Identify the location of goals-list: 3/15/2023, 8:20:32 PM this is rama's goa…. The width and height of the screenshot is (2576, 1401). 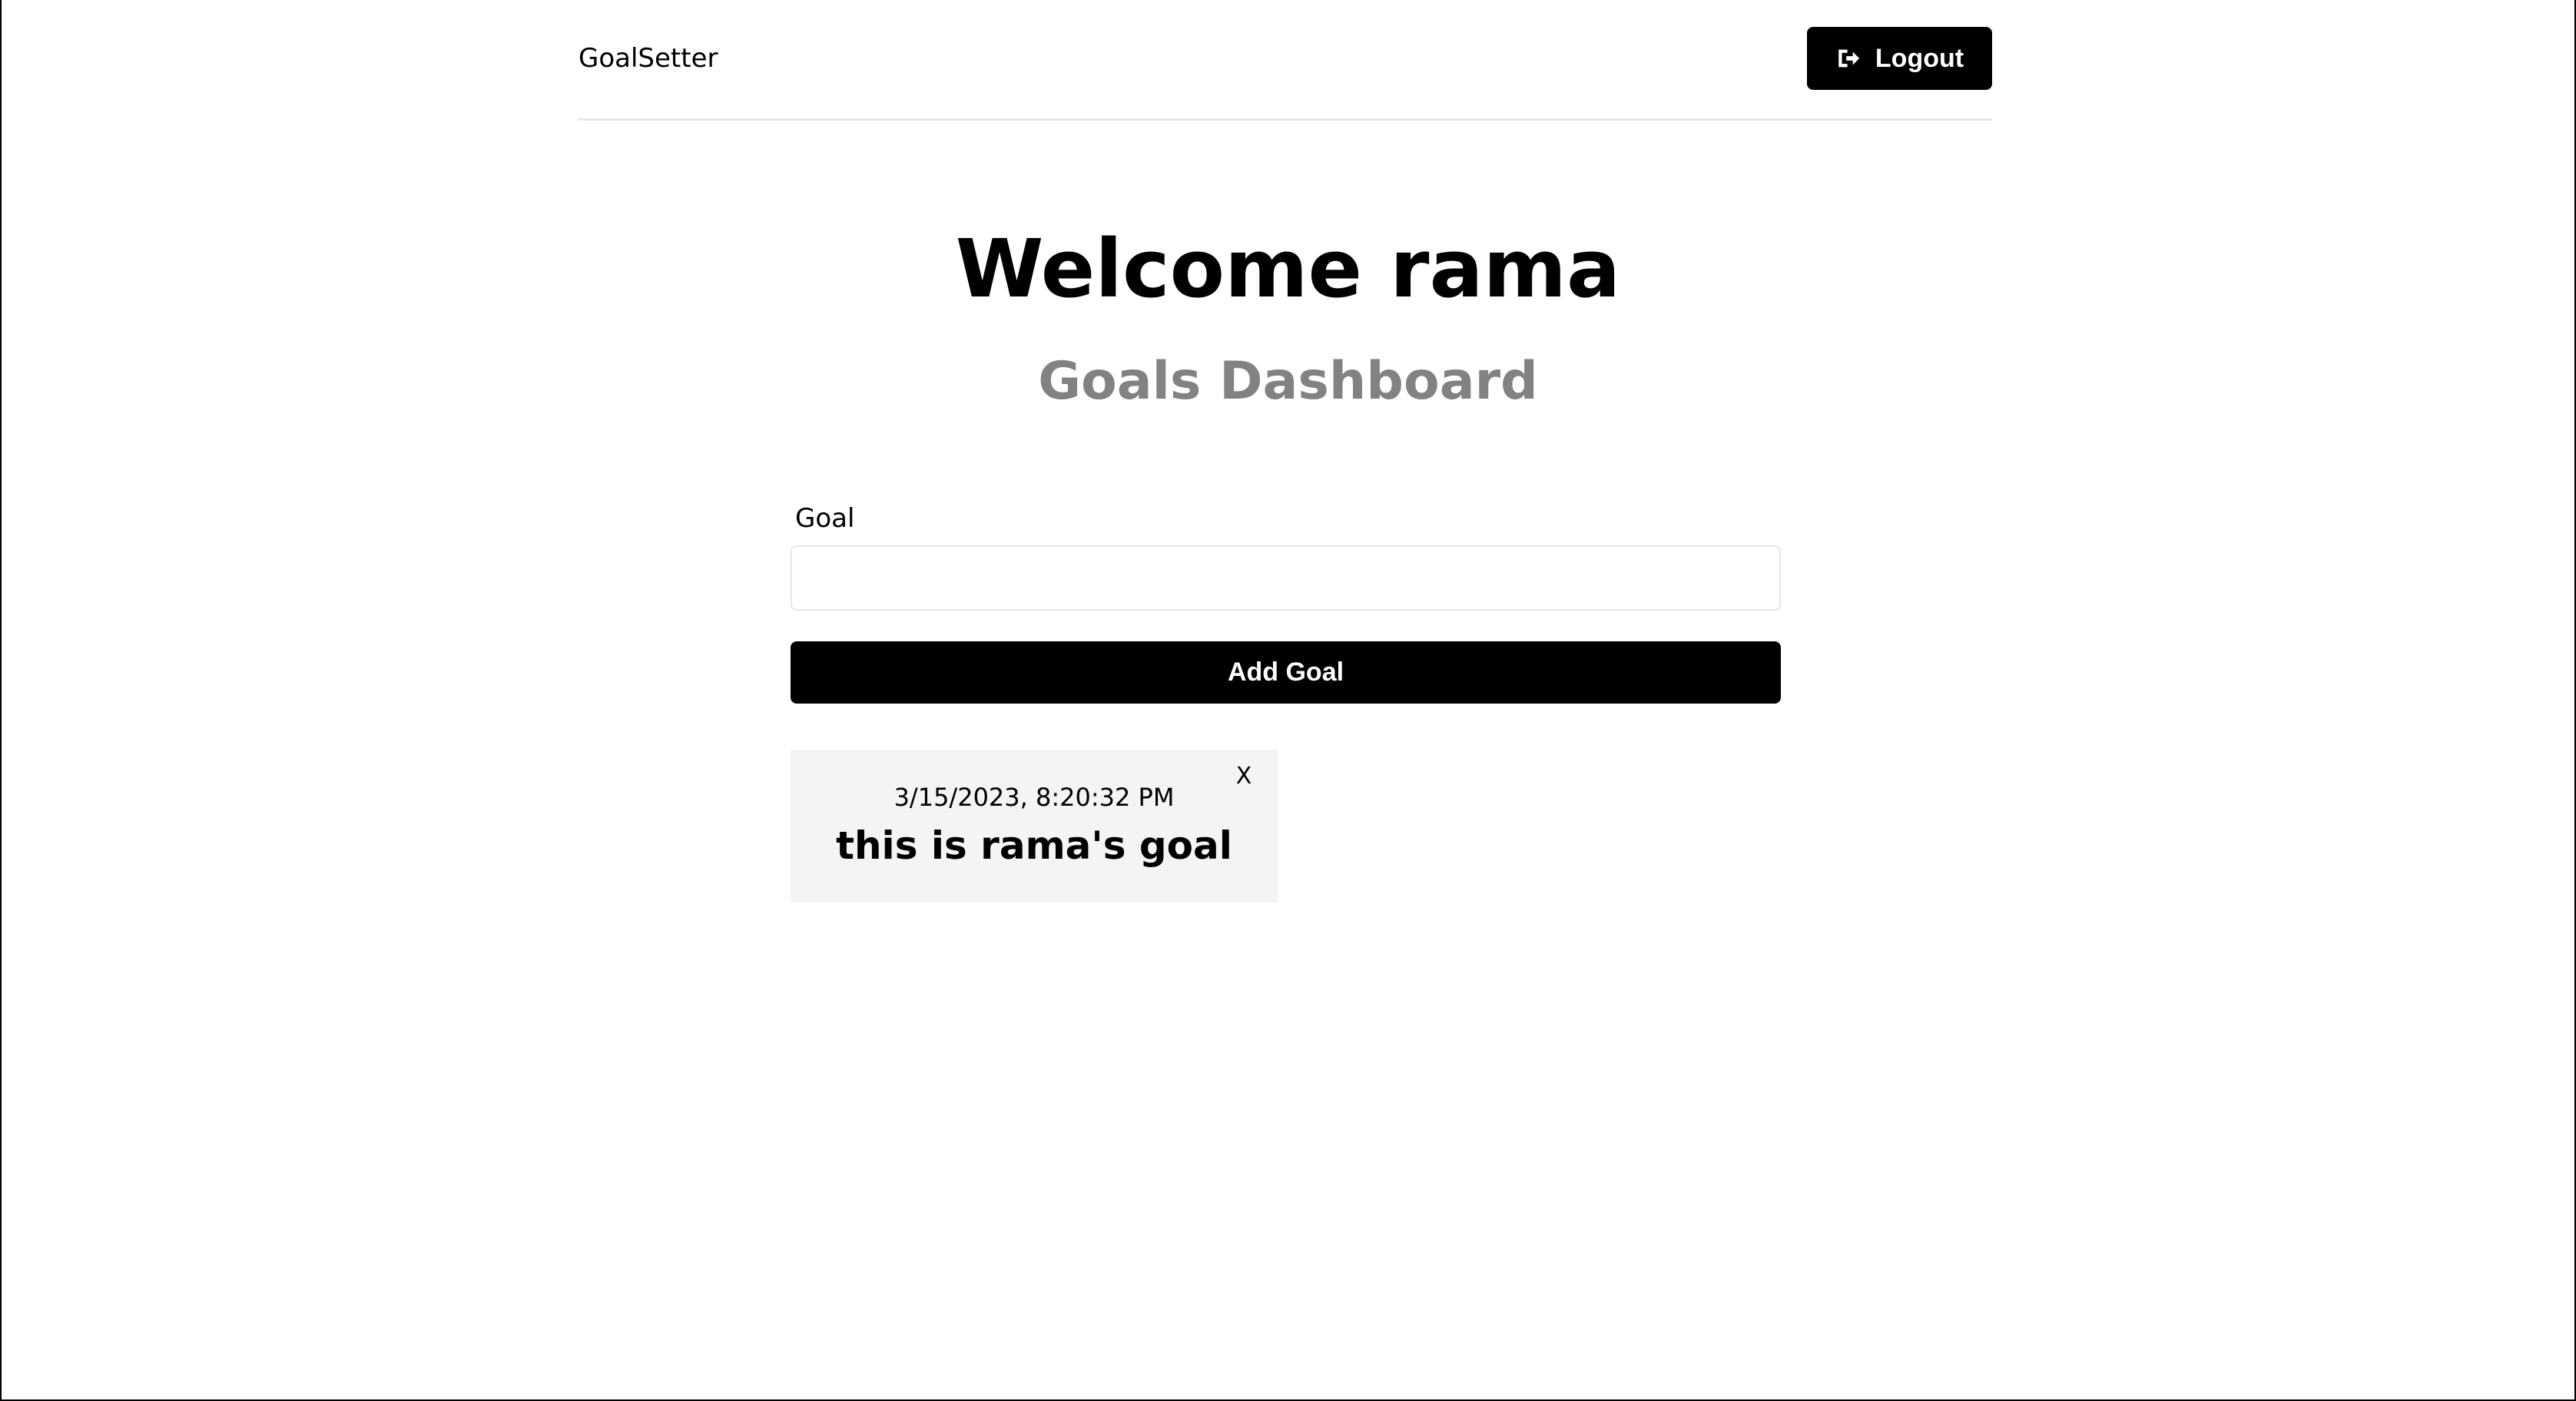
(1034, 826).